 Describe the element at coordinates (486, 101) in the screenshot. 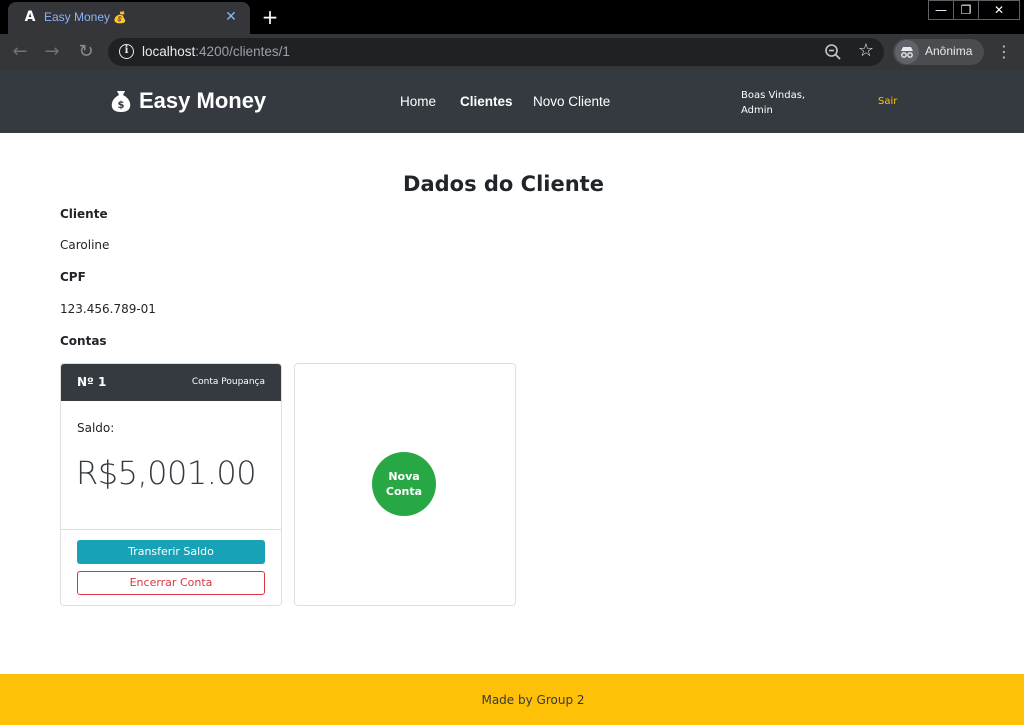

I see `nav-clientes: Clientes` at that location.